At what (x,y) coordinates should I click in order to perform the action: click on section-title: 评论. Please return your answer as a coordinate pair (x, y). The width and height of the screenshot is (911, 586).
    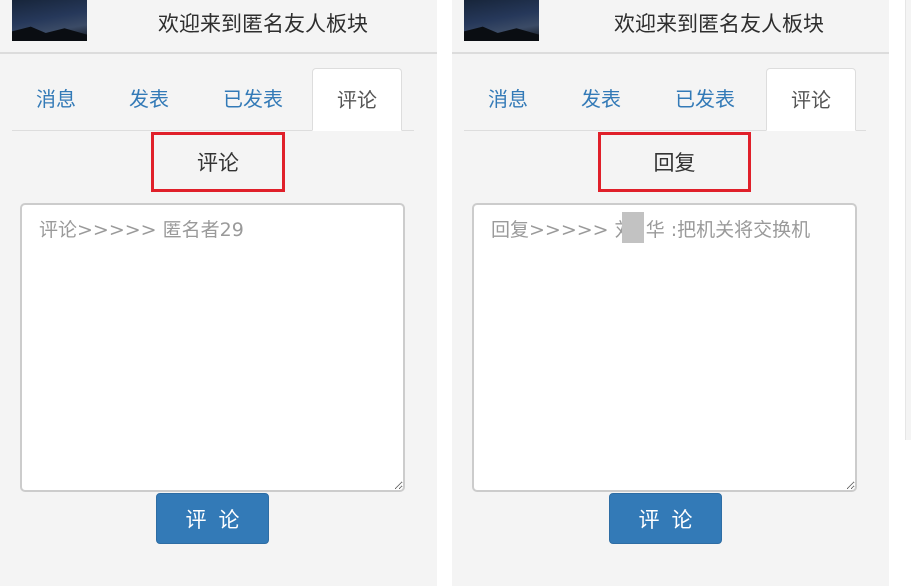
    Looking at the image, I should click on (218, 162).